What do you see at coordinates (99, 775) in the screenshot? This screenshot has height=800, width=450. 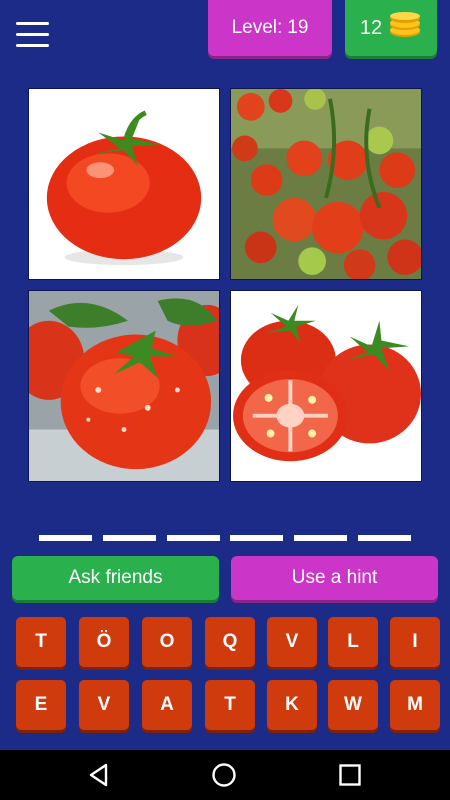 I see `back-triangle-icon` at bounding box center [99, 775].